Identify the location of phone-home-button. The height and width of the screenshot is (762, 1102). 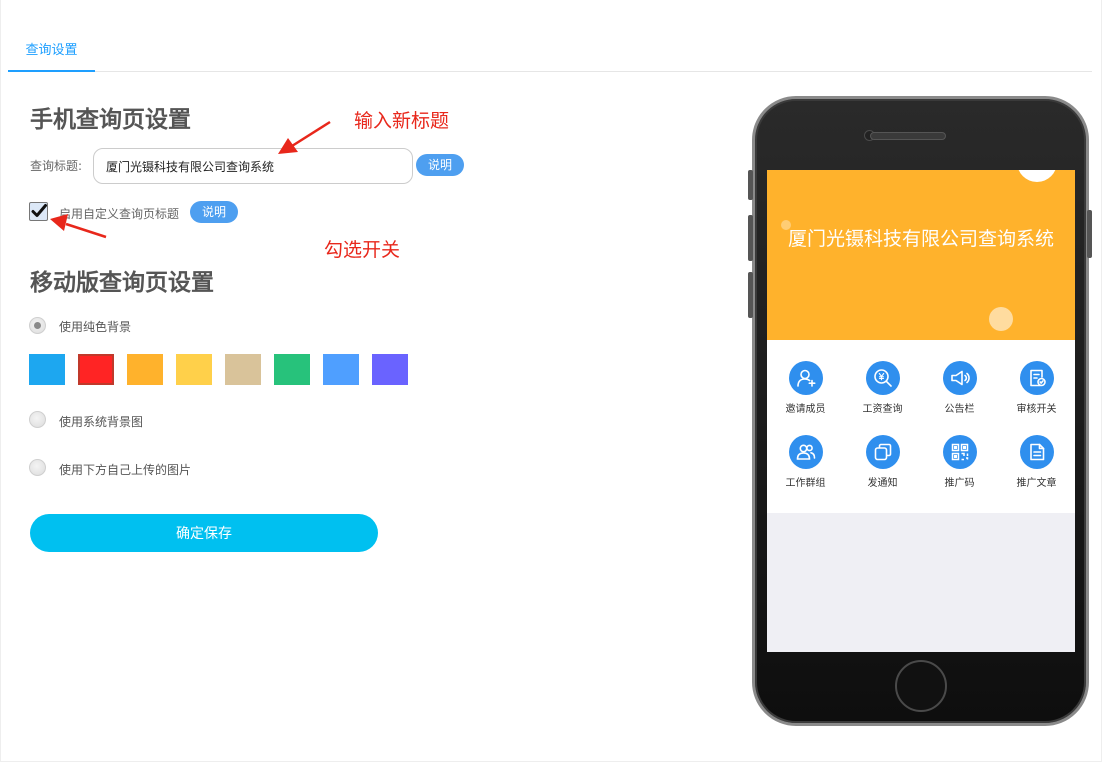
(921, 686).